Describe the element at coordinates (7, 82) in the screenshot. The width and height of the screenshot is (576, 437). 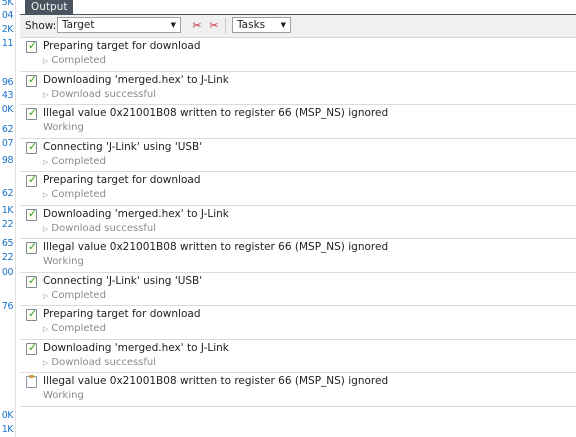
I see `gutter-value: 96` at that location.